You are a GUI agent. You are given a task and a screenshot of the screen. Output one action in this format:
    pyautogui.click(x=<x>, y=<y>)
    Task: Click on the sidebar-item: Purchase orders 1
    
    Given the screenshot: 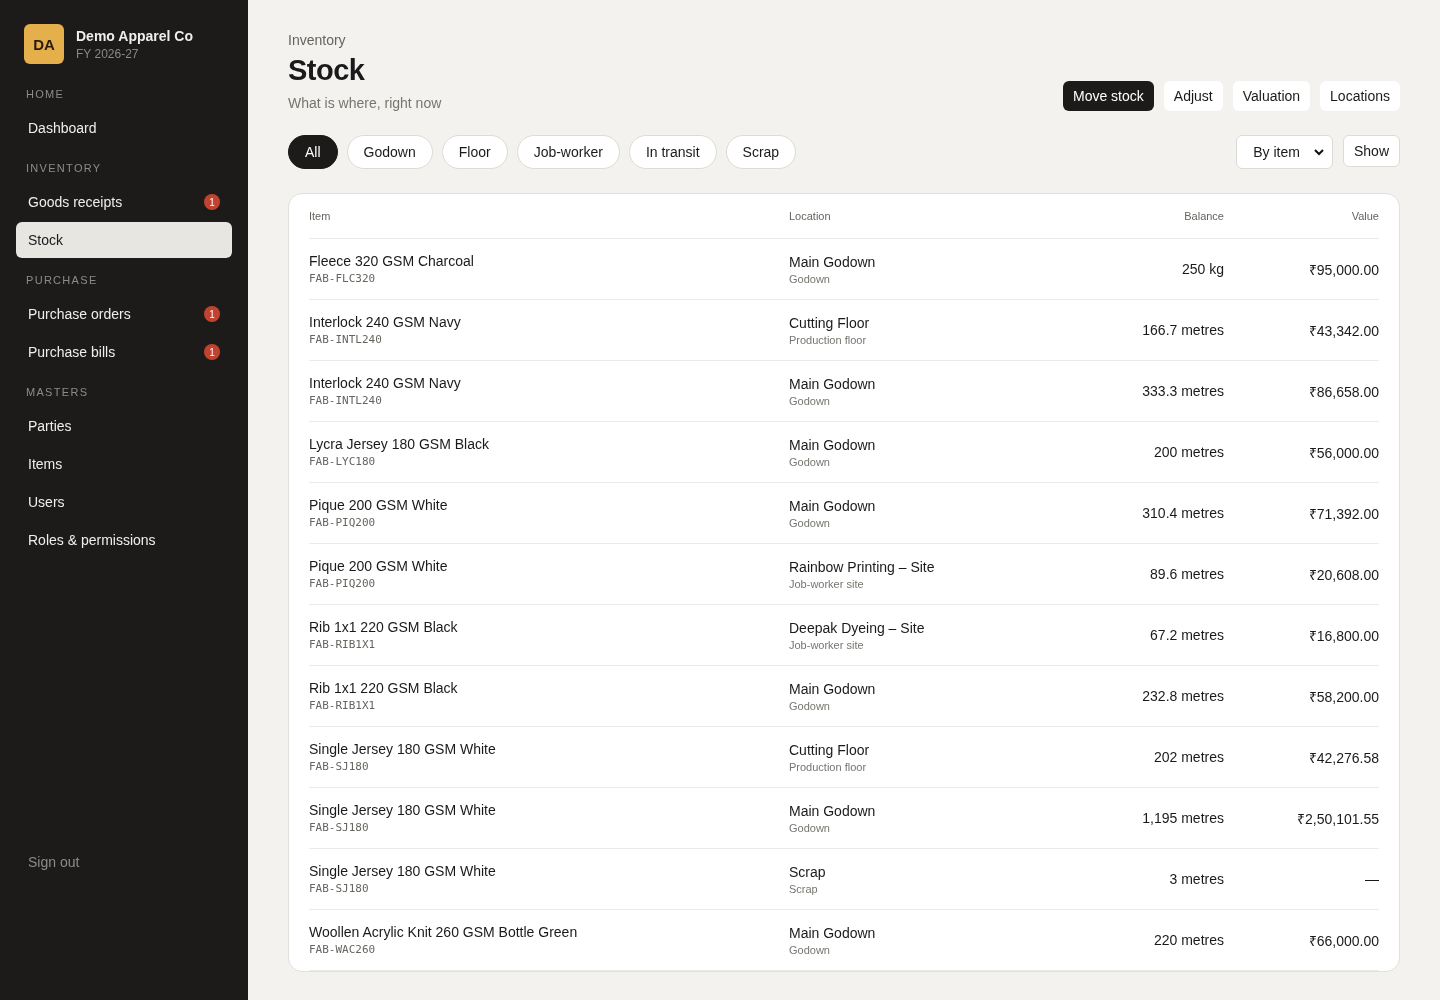 What is the action you would take?
    pyautogui.click(x=124, y=314)
    